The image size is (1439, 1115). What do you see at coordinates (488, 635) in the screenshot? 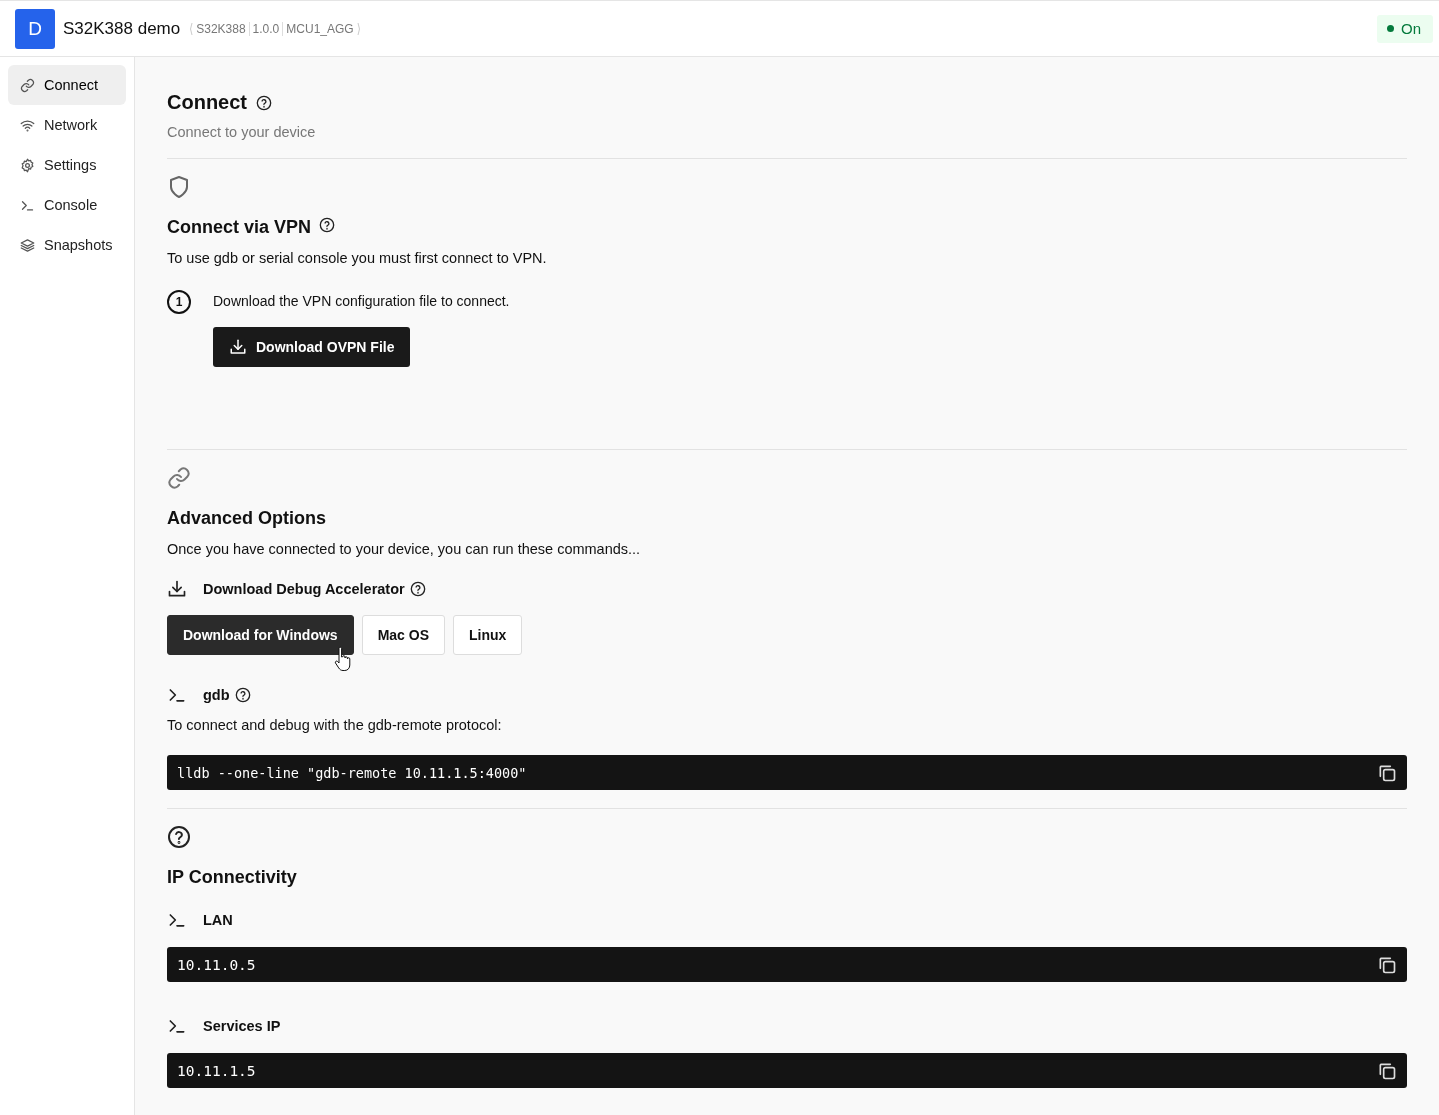
I see `download-button: Linux` at bounding box center [488, 635].